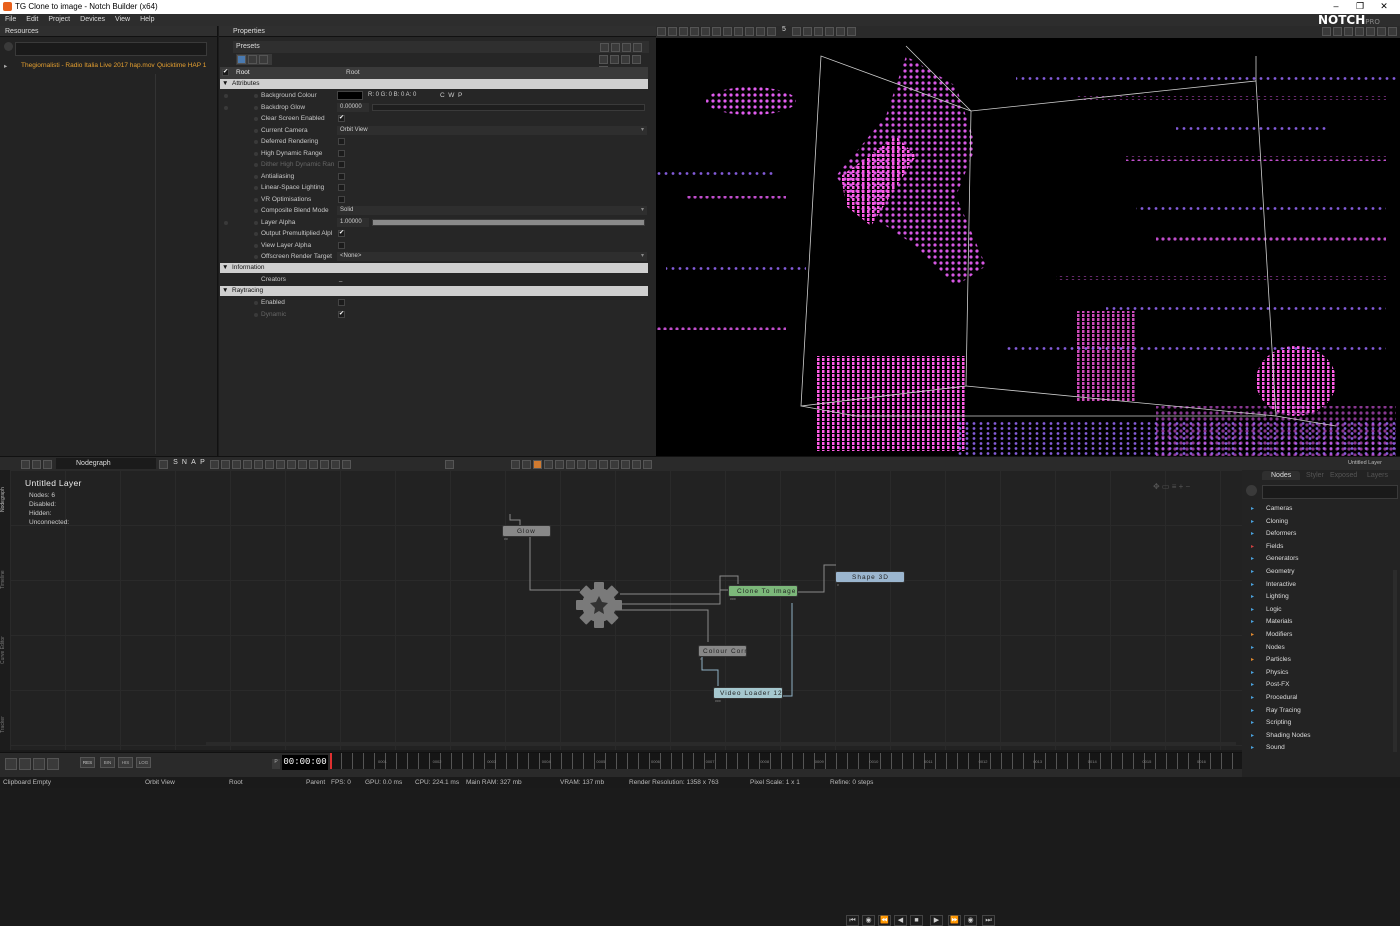 The image size is (1400, 926). What do you see at coordinates (807, 31) in the screenshot?
I see `ruler-icon` at bounding box center [807, 31].